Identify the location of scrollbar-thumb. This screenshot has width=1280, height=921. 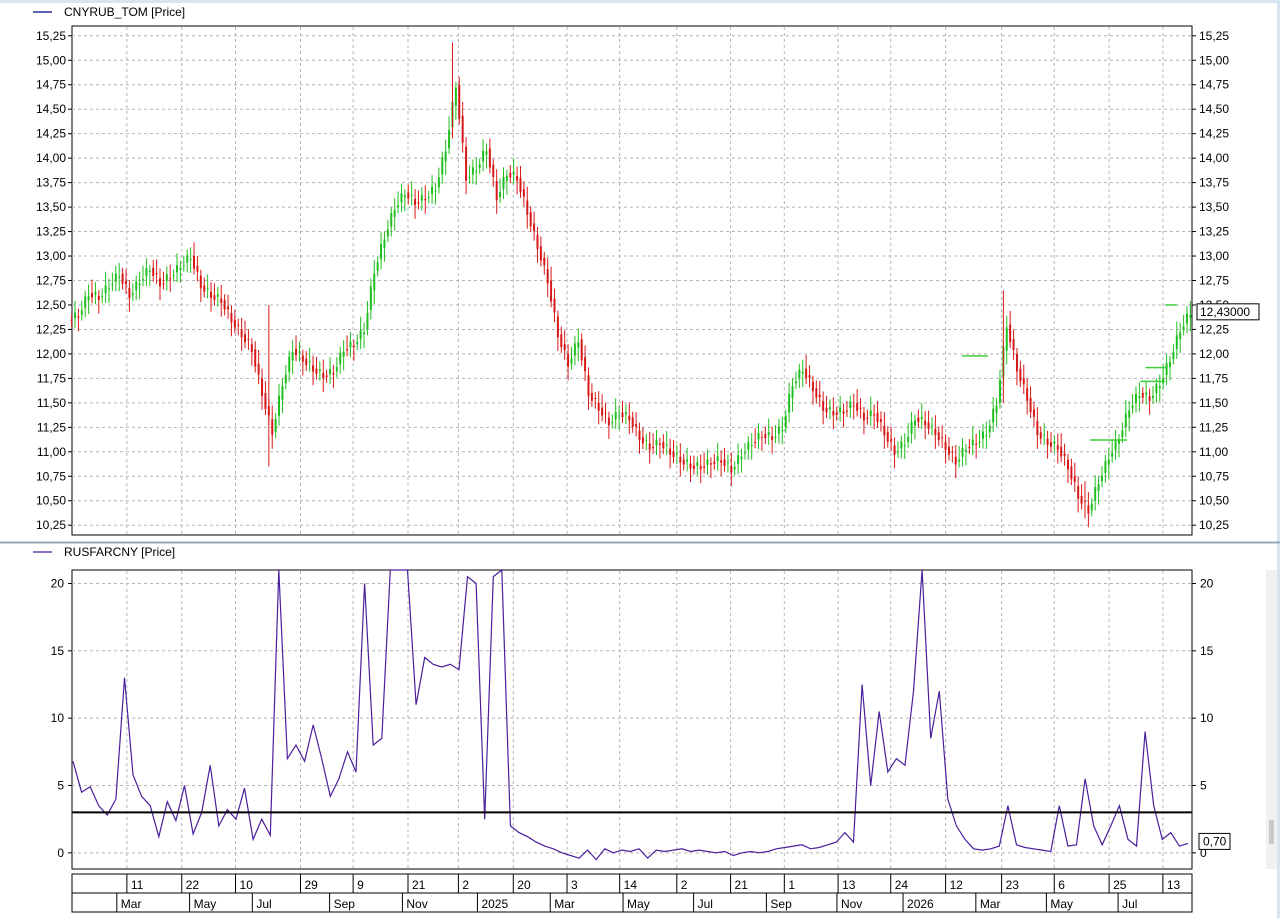
(1271, 832).